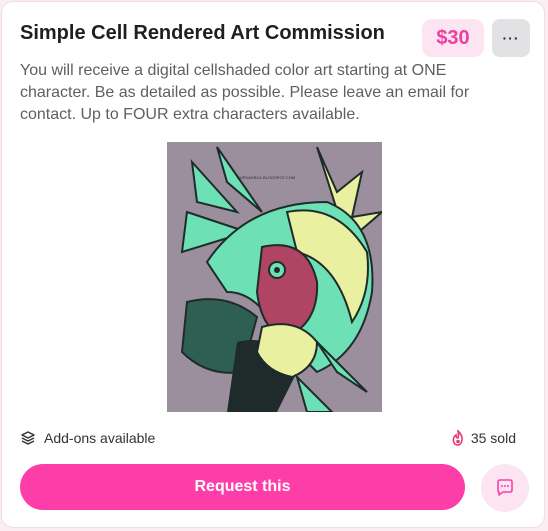 Image resolution: width=548 pixels, height=531 pixels. I want to click on layers-icon, so click(28, 438).